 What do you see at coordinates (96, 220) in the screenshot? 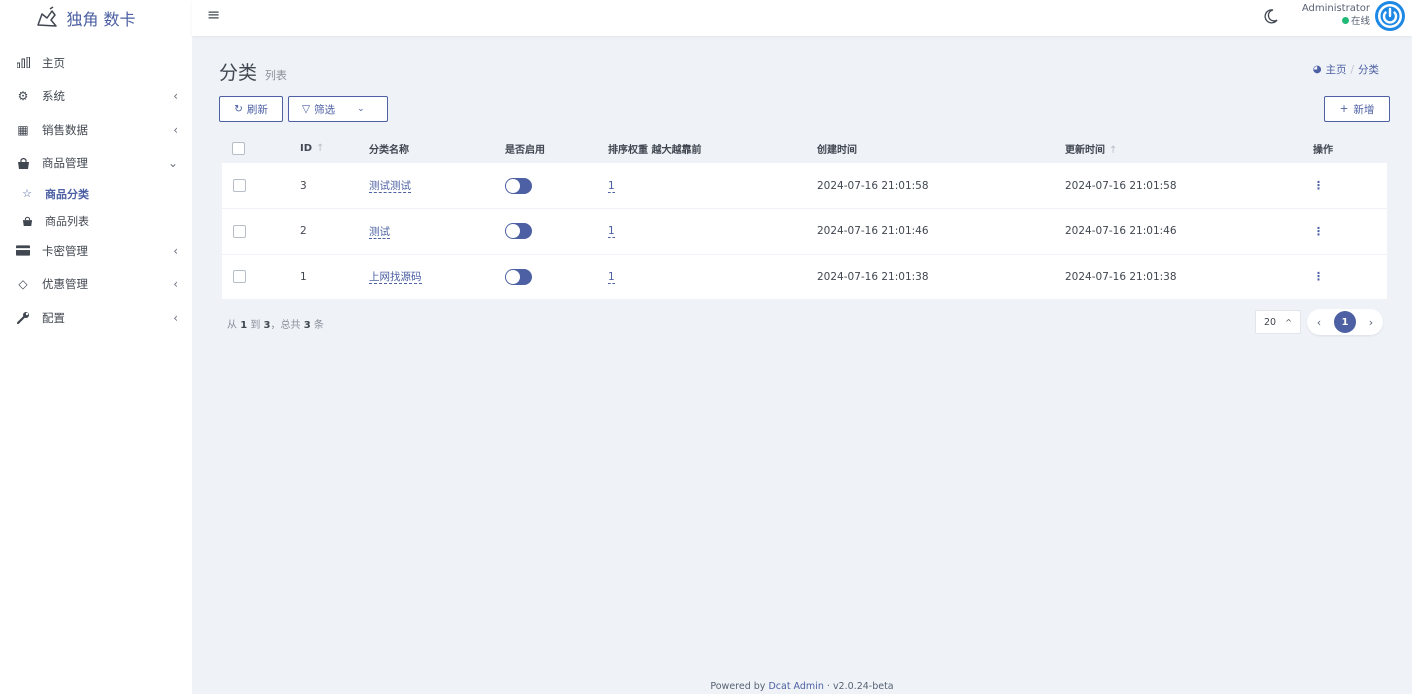
I see `sidebar-subitem-goods-list: 商品列表` at bounding box center [96, 220].